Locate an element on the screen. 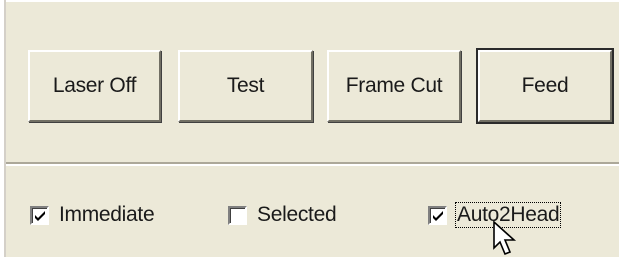 The image size is (619, 257). laser-off-button: Laser Off is located at coordinates (94, 86).